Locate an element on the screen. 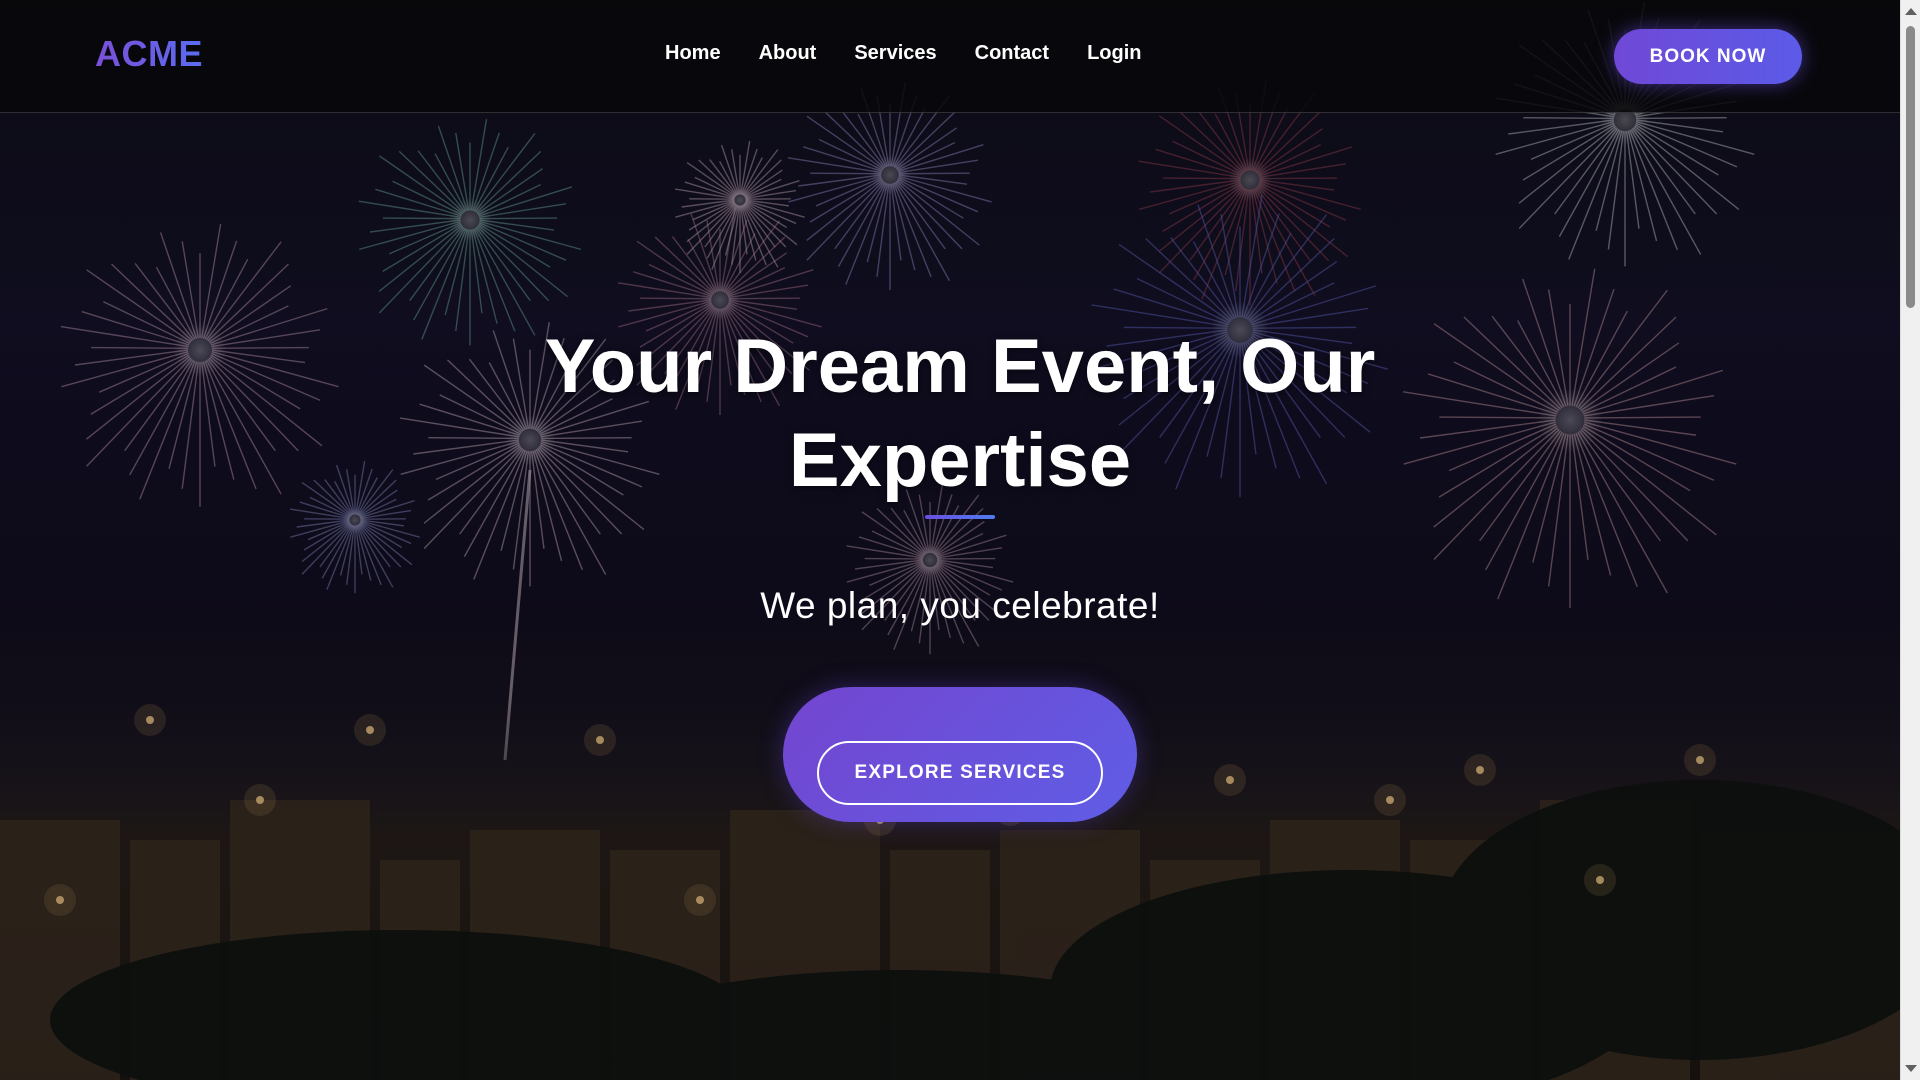 Image resolution: width=1920 pixels, height=1080 pixels. main-nav: Home About Services Contact Login is located at coordinates (903, 53).